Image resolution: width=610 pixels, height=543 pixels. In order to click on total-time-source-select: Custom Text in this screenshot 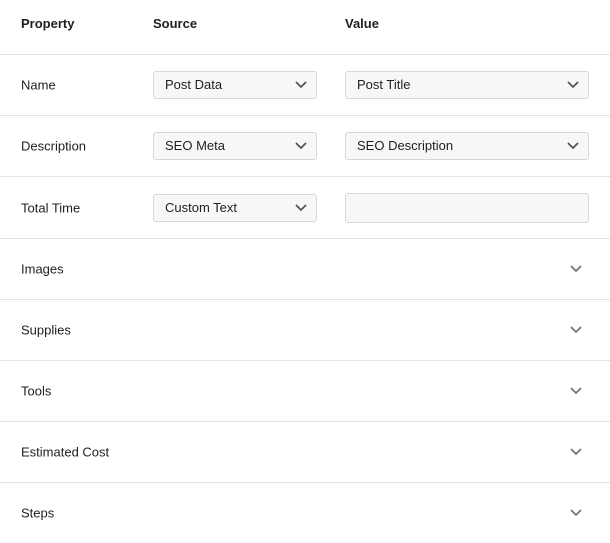, I will do `click(235, 207)`.